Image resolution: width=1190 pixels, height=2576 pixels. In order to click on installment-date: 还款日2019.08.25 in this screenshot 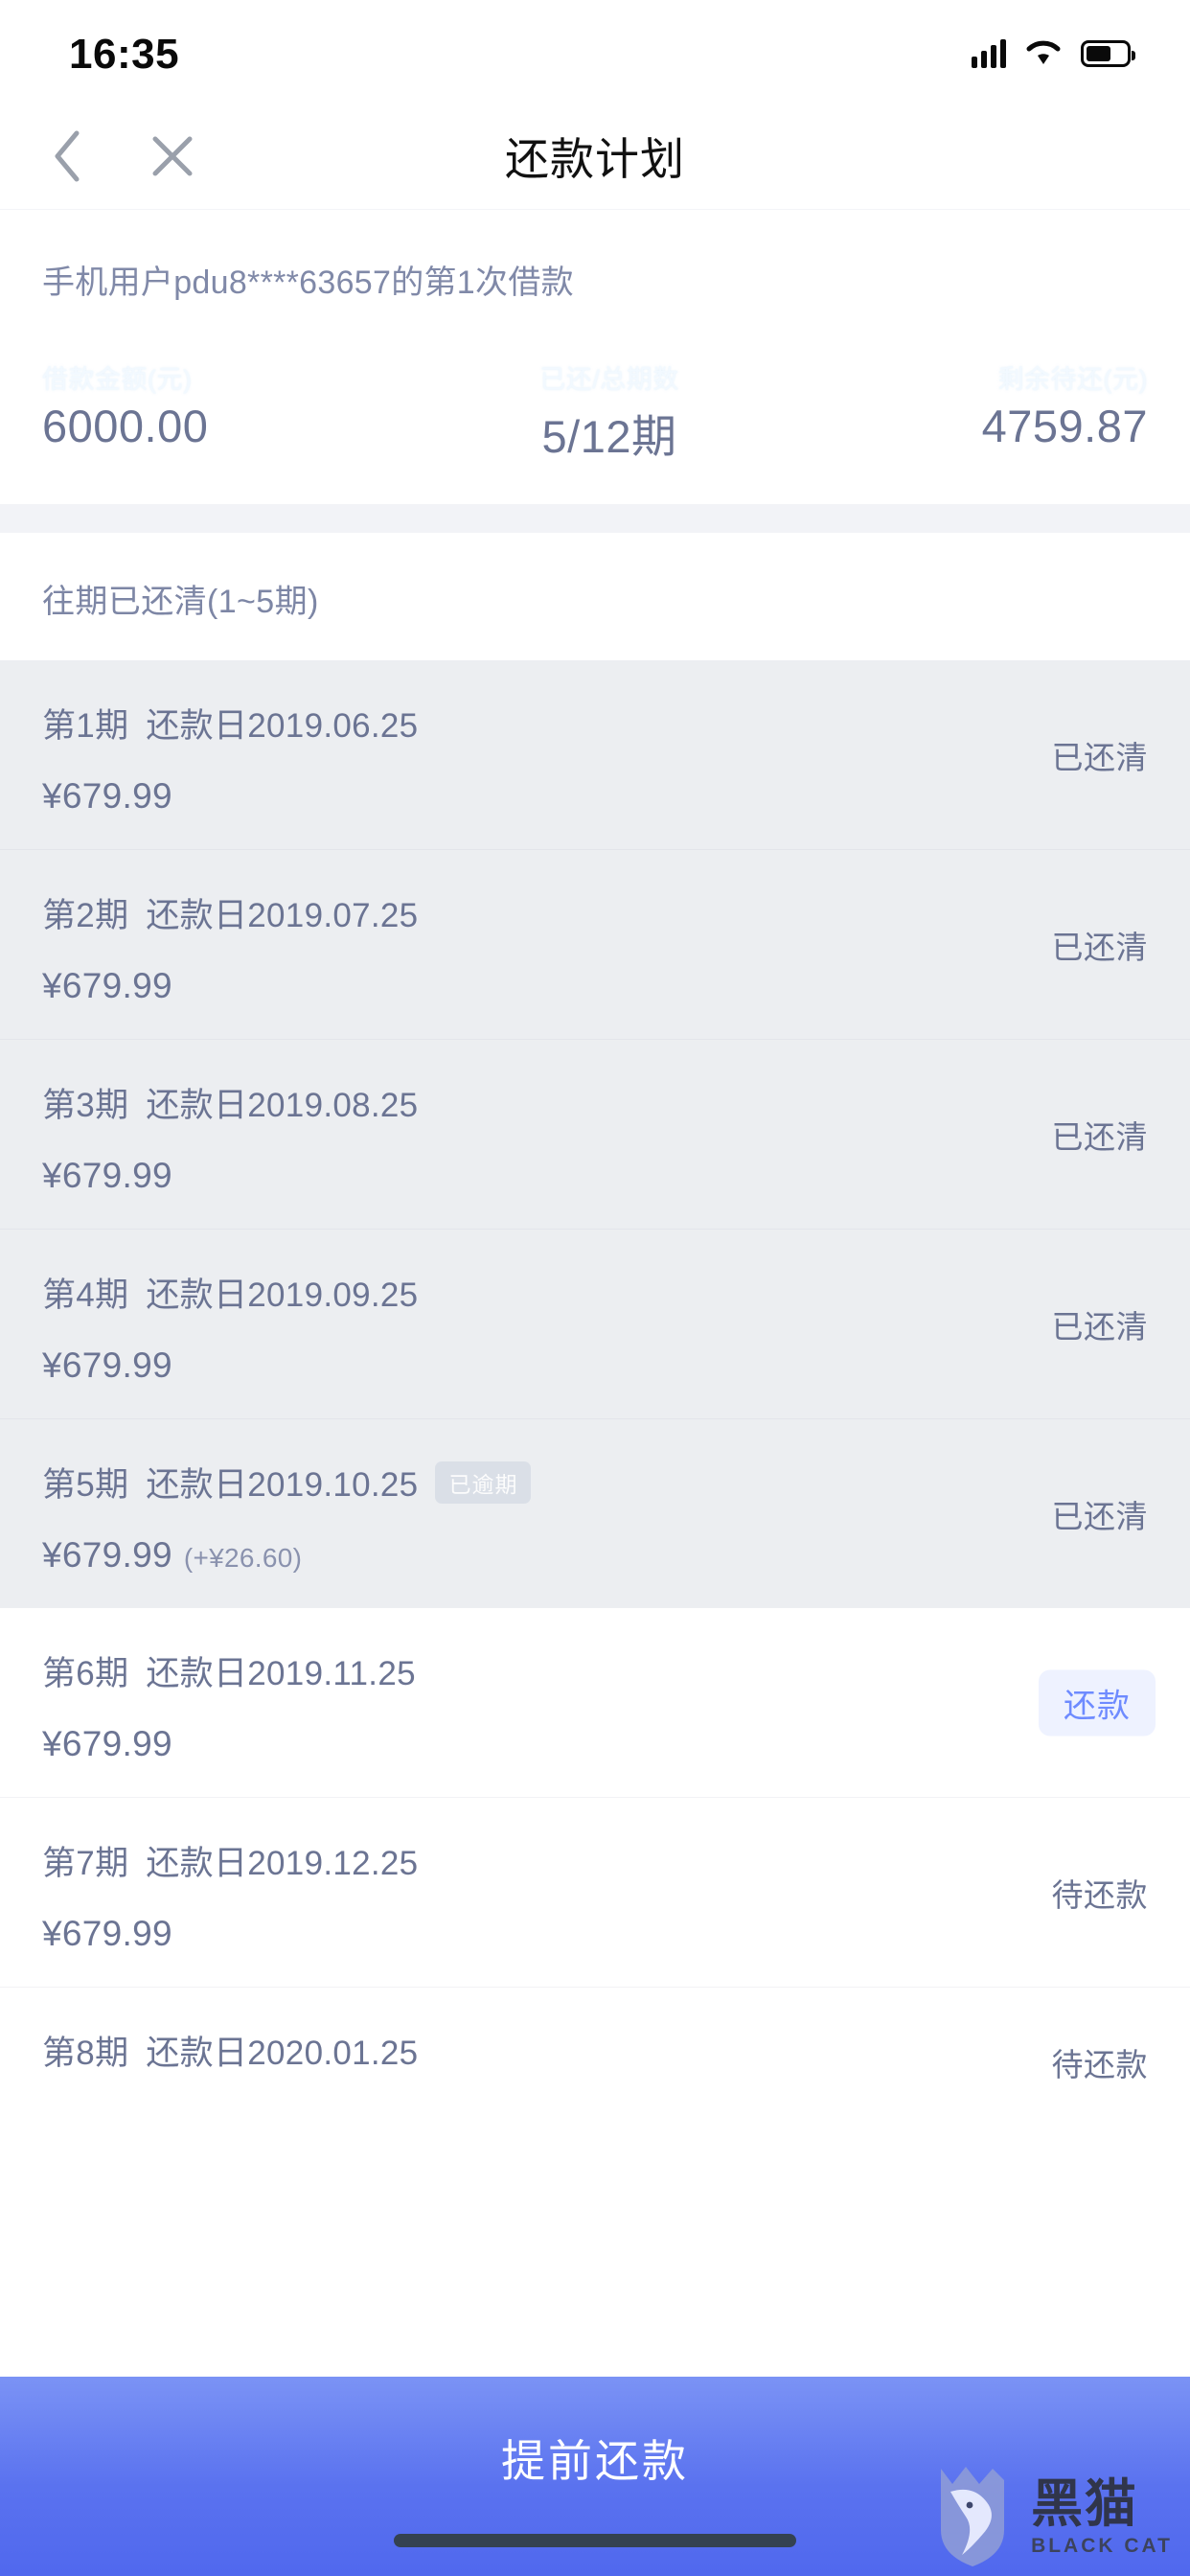, I will do `click(282, 1105)`.